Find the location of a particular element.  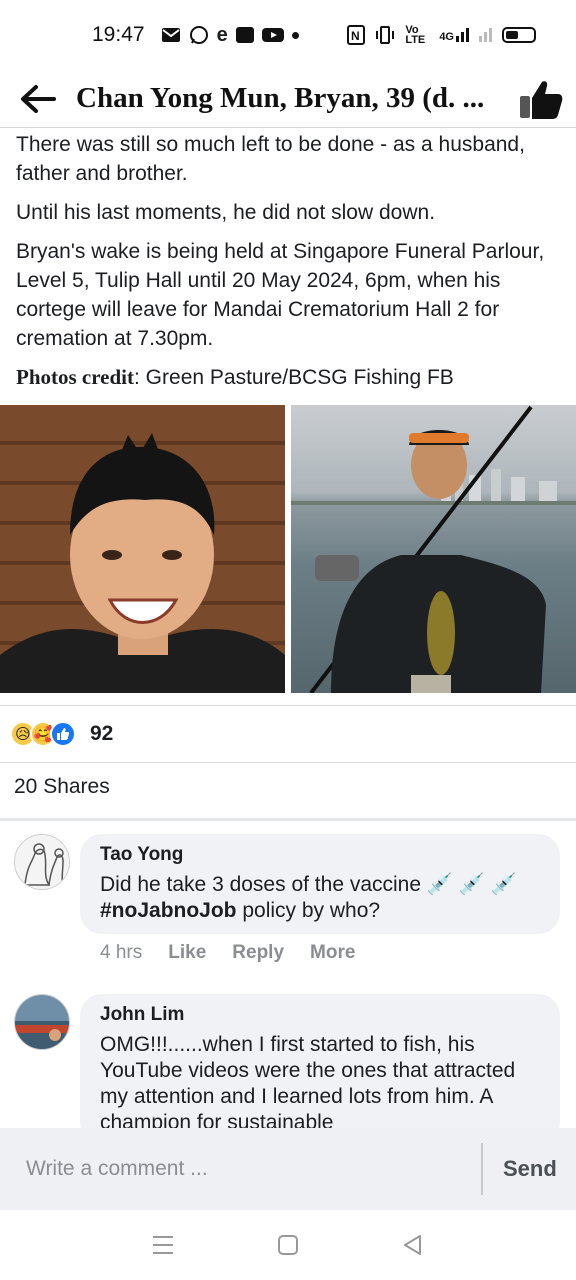

arrow-left-icon is located at coordinates (38, 98).